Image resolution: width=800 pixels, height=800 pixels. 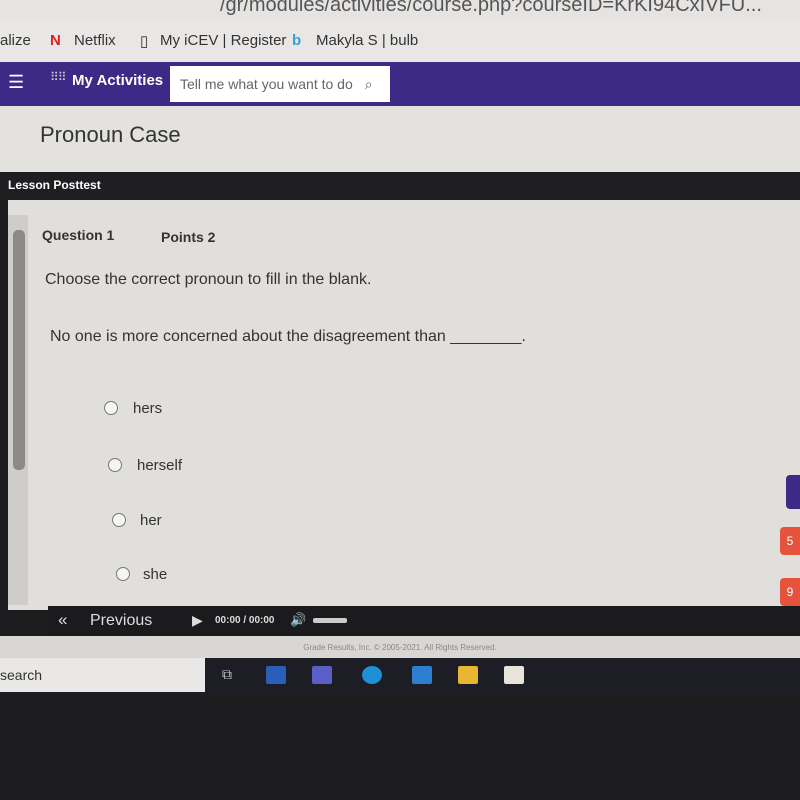 What do you see at coordinates (110, 134) in the screenshot?
I see `page-title: Pronoun Case` at bounding box center [110, 134].